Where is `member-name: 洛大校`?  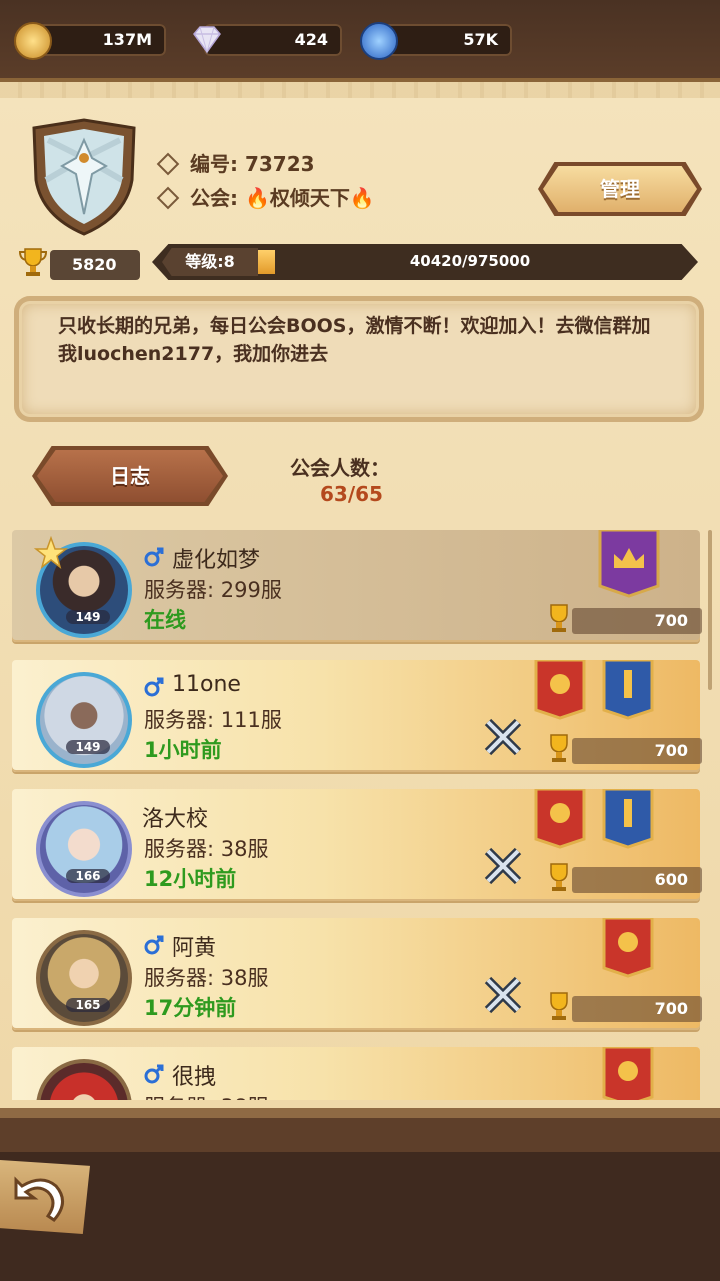 member-name: 洛大校 is located at coordinates (175, 819).